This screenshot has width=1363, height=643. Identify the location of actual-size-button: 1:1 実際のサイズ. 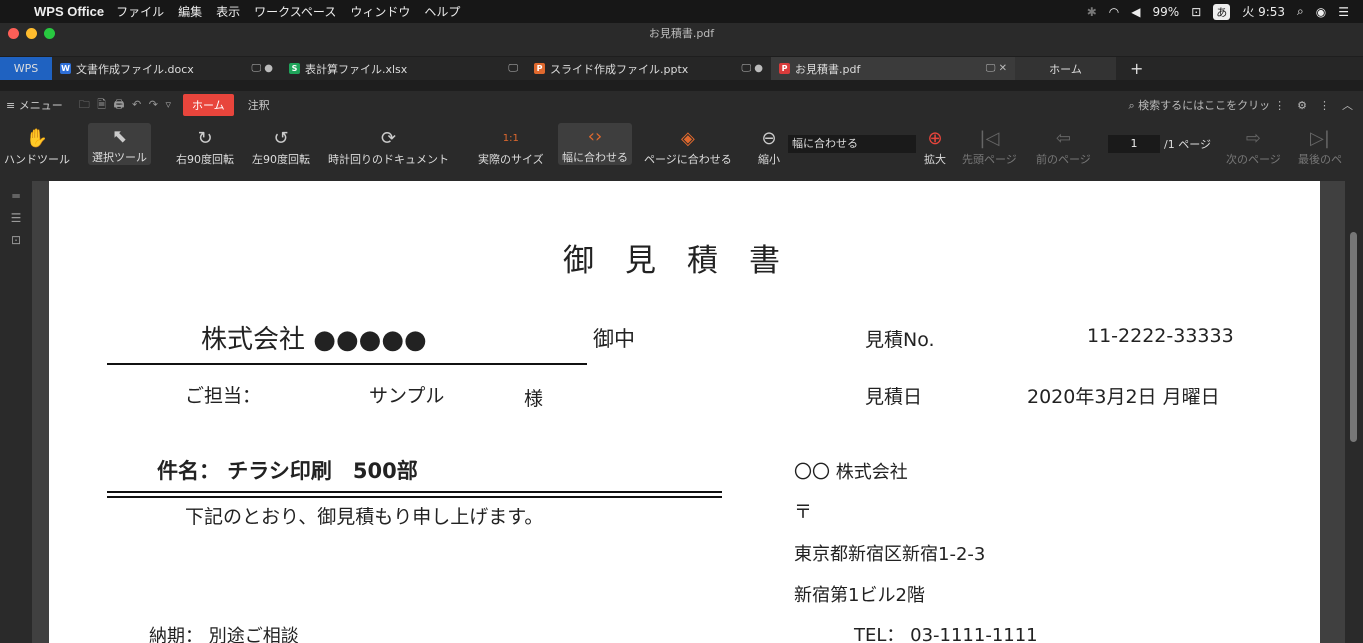
(511, 146).